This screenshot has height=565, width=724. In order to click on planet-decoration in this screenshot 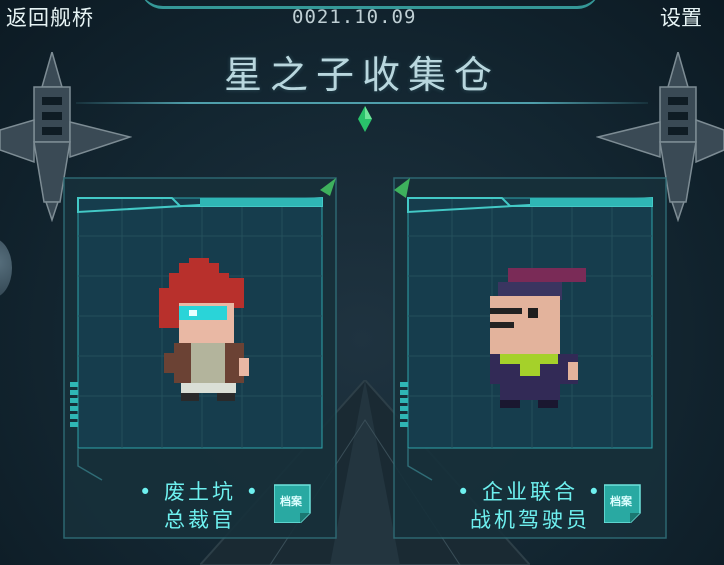, I will do `click(6, 268)`.